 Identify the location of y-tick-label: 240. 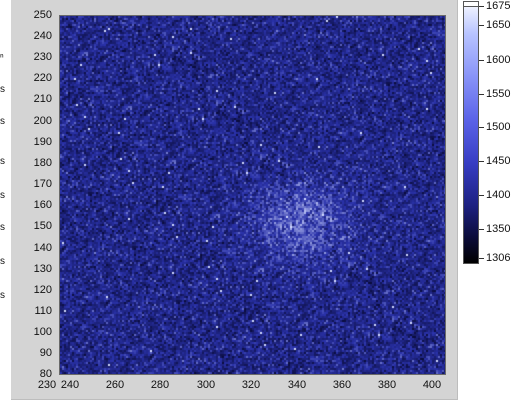
(42, 36).